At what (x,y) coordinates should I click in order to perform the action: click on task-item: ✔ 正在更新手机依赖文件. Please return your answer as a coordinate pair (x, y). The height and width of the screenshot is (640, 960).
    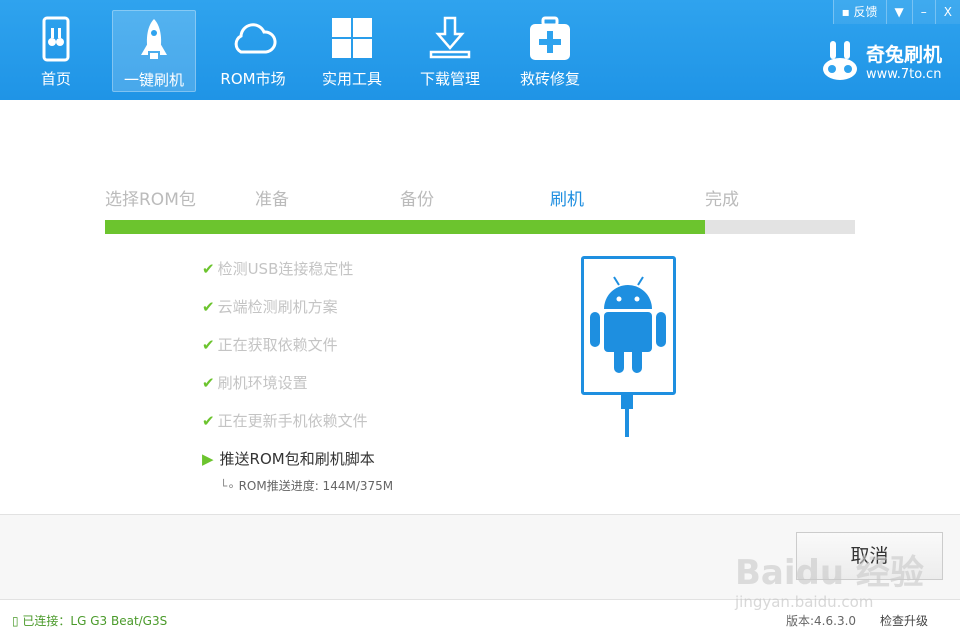
    Looking at the image, I should click on (285, 420).